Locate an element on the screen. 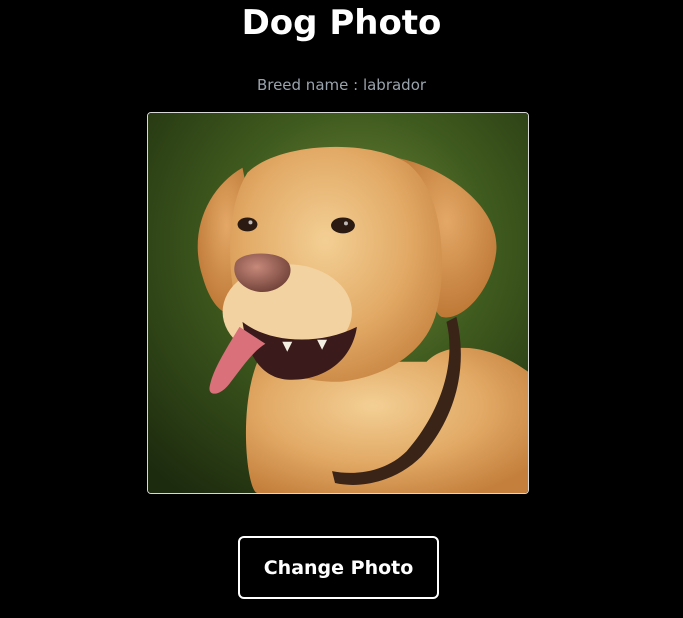 The image size is (683, 618). page-title: Dog Photo is located at coordinates (341, 23).